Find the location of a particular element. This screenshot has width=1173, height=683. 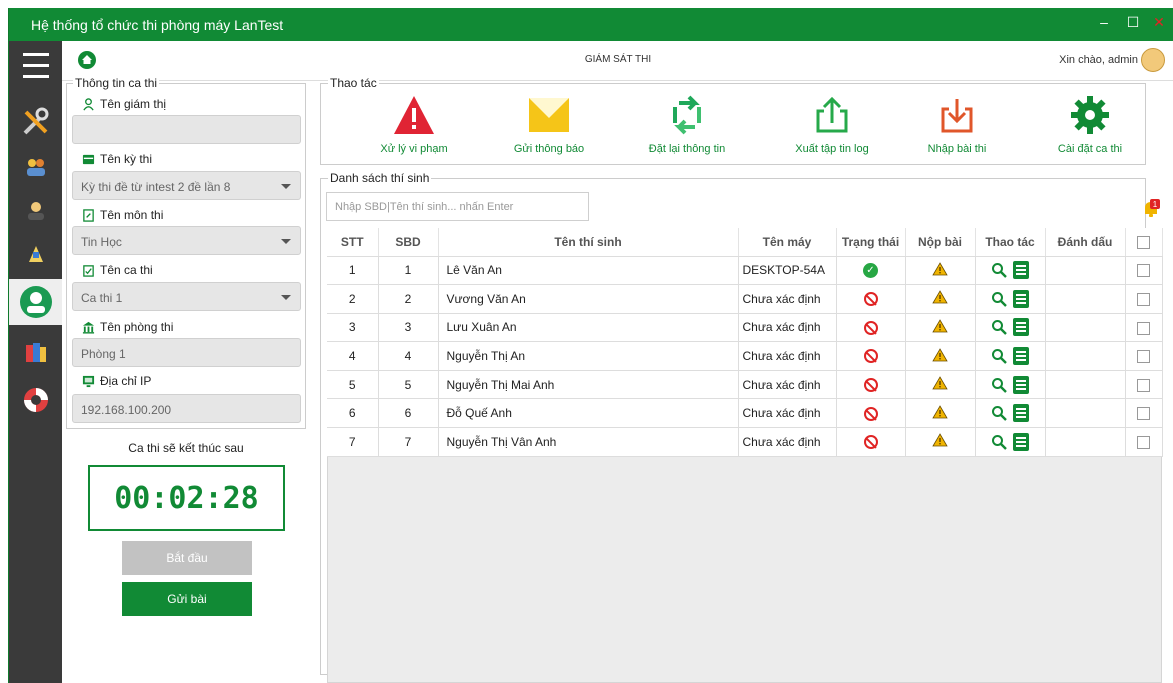

table-row: 1 1 Lê Văn An DESKTOP-54A ✓ is located at coordinates (745, 271).